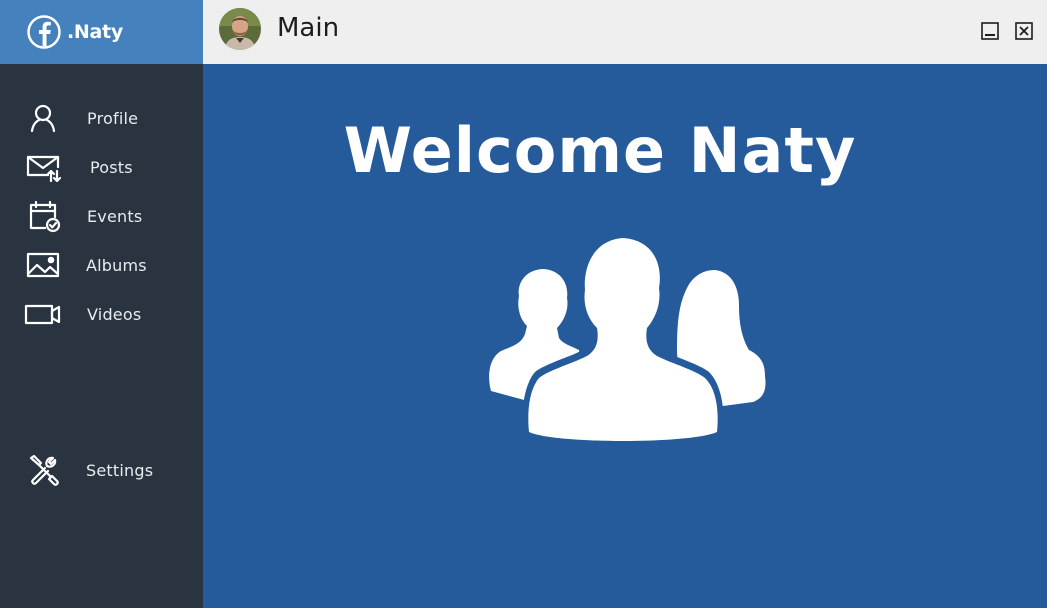 The height and width of the screenshot is (608, 1047). Describe the element at coordinates (43, 216) in the screenshot. I see `calendar-icon` at that location.